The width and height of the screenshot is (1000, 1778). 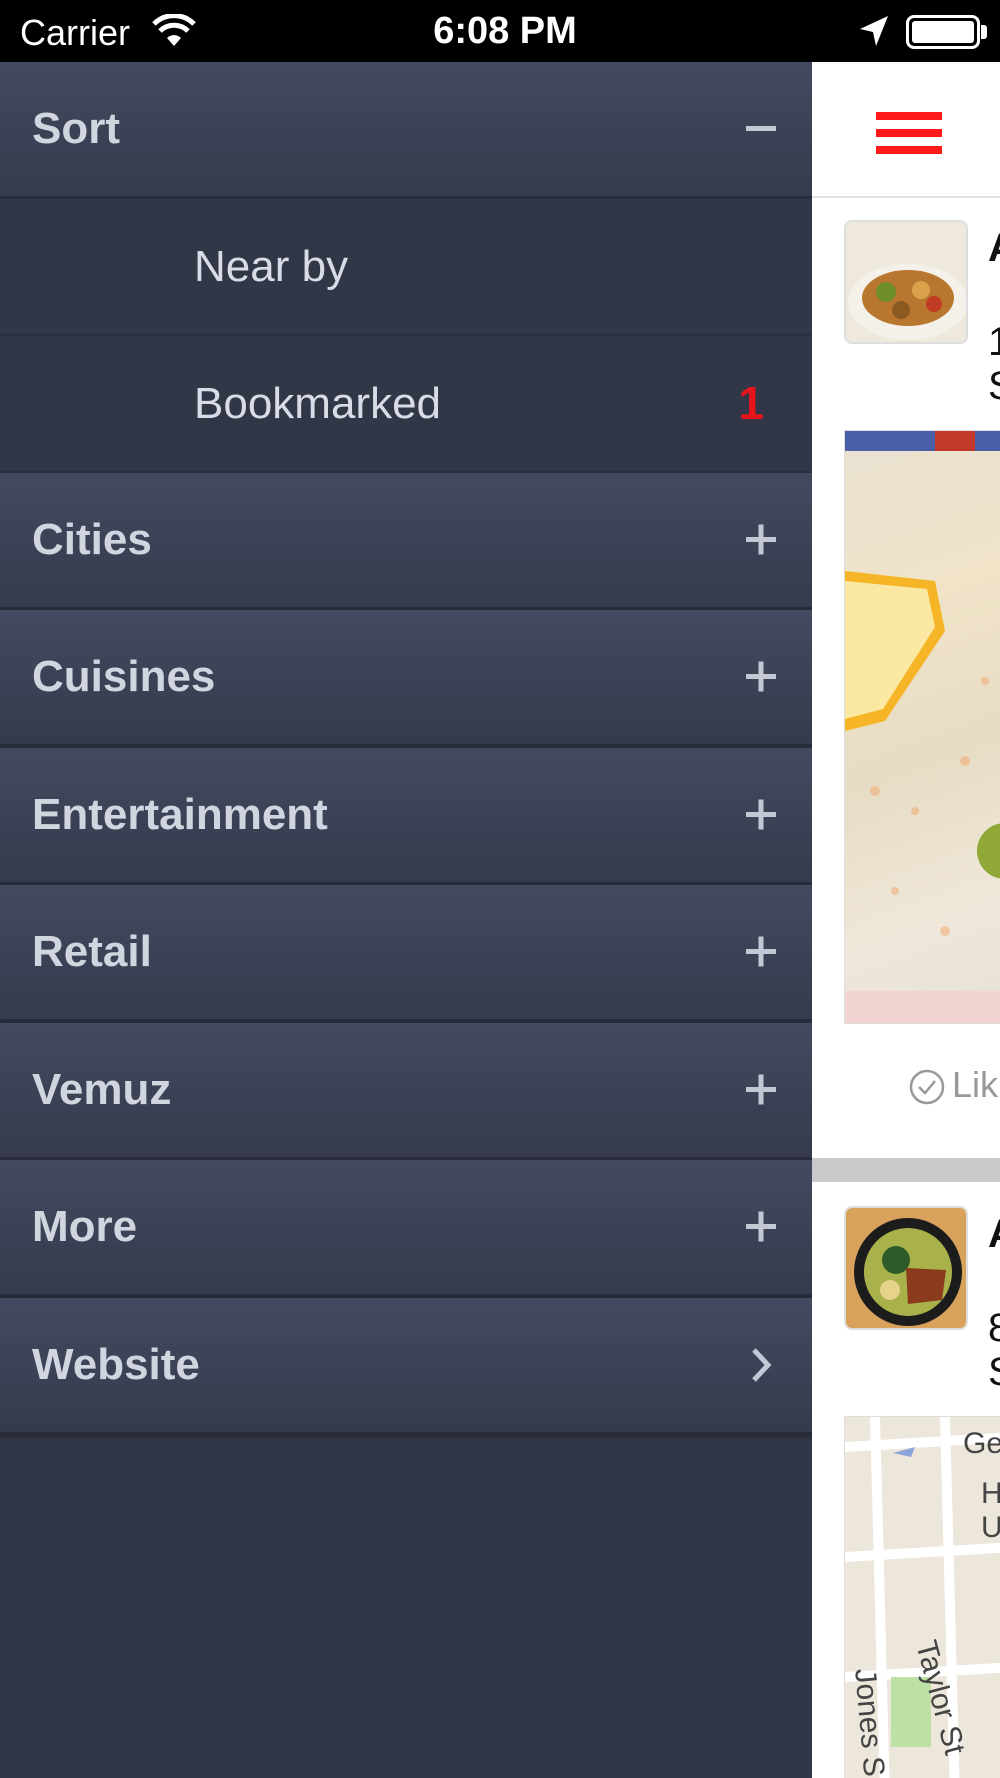 I want to click on collapse-minus-icon, so click(x=761, y=128).